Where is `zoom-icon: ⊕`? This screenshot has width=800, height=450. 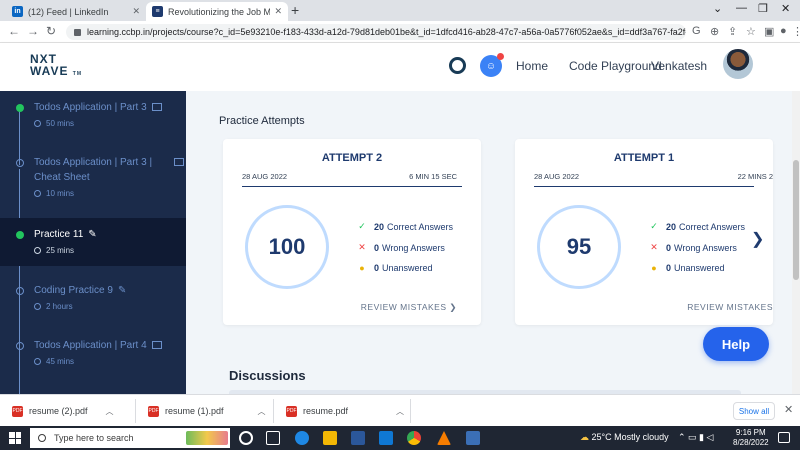
zoom-icon: ⊕ is located at coordinates (714, 31).